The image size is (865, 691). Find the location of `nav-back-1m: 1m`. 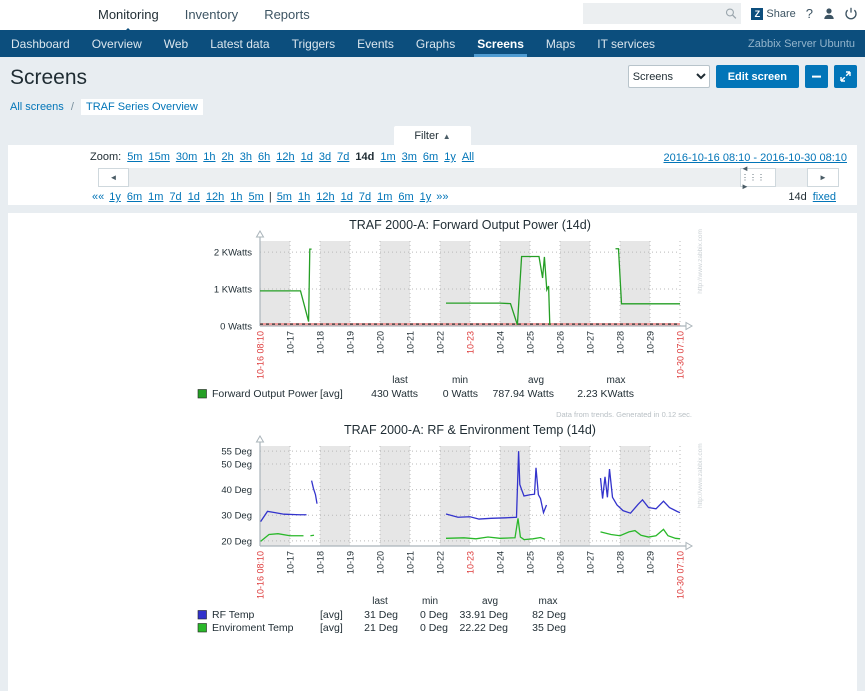

nav-back-1m: 1m is located at coordinates (155, 197).